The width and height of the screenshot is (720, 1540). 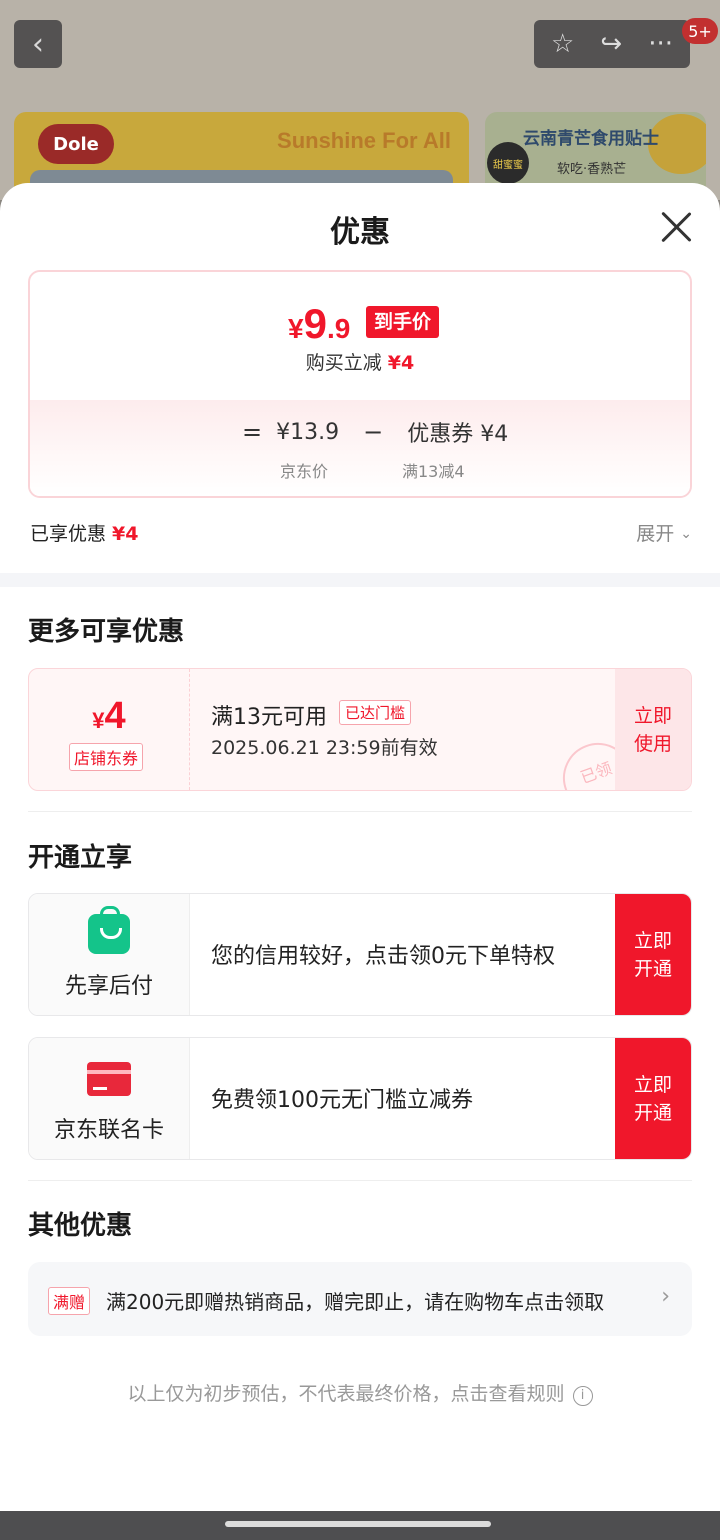 What do you see at coordinates (653, 1098) in the screenshot?
I see `open-co-brand-button: 立即 开通` at bounding box center [653, 1098].